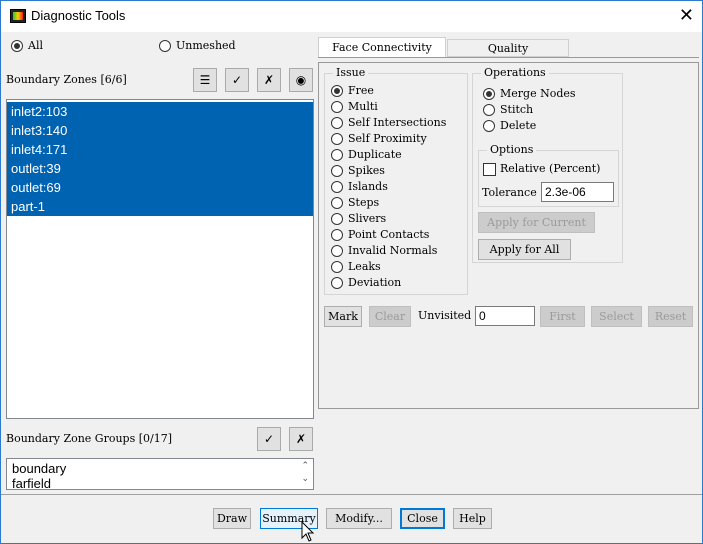  I want to click on first-button: First, so click(562, 316).